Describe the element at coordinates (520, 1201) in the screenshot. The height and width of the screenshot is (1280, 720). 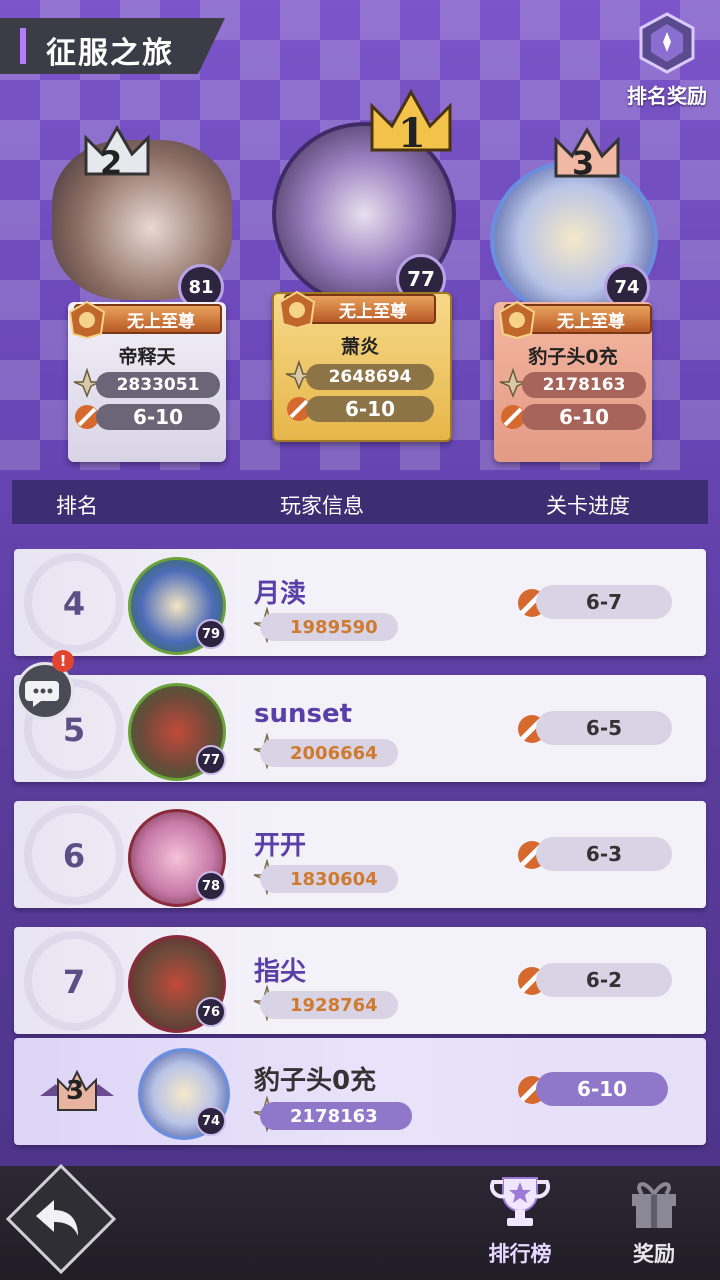
I see `trophy-icon` at that location.